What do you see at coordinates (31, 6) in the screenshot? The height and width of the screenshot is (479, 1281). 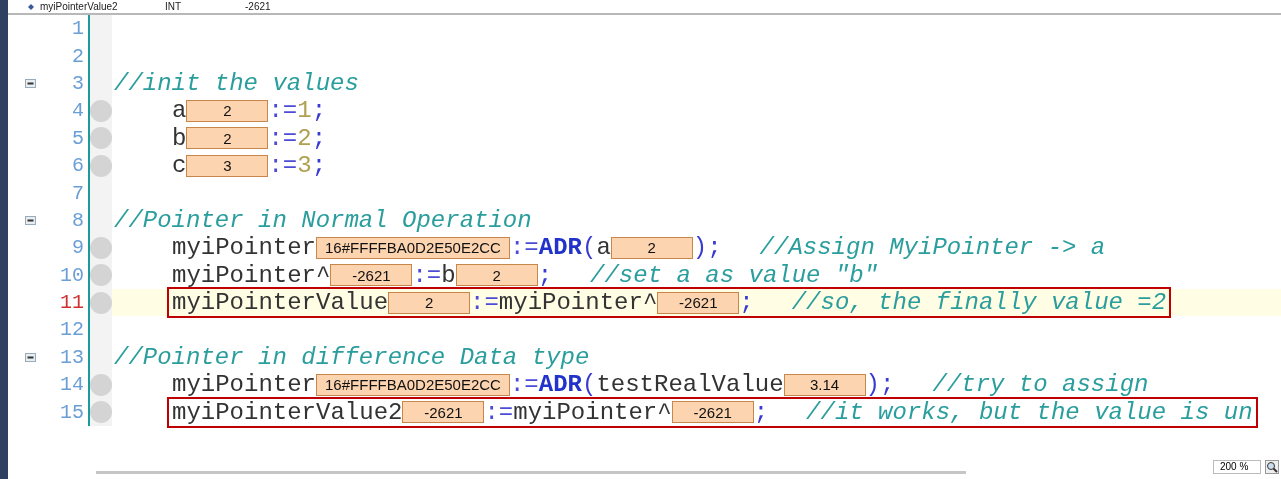 I see `variable-icon` at bounding box center [31, 6].